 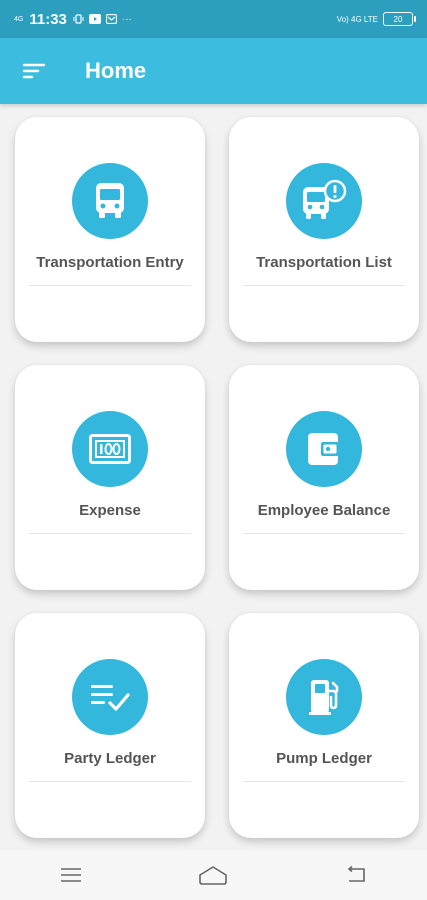 I want to click on page-title: Home, so click(x=116, y=70).